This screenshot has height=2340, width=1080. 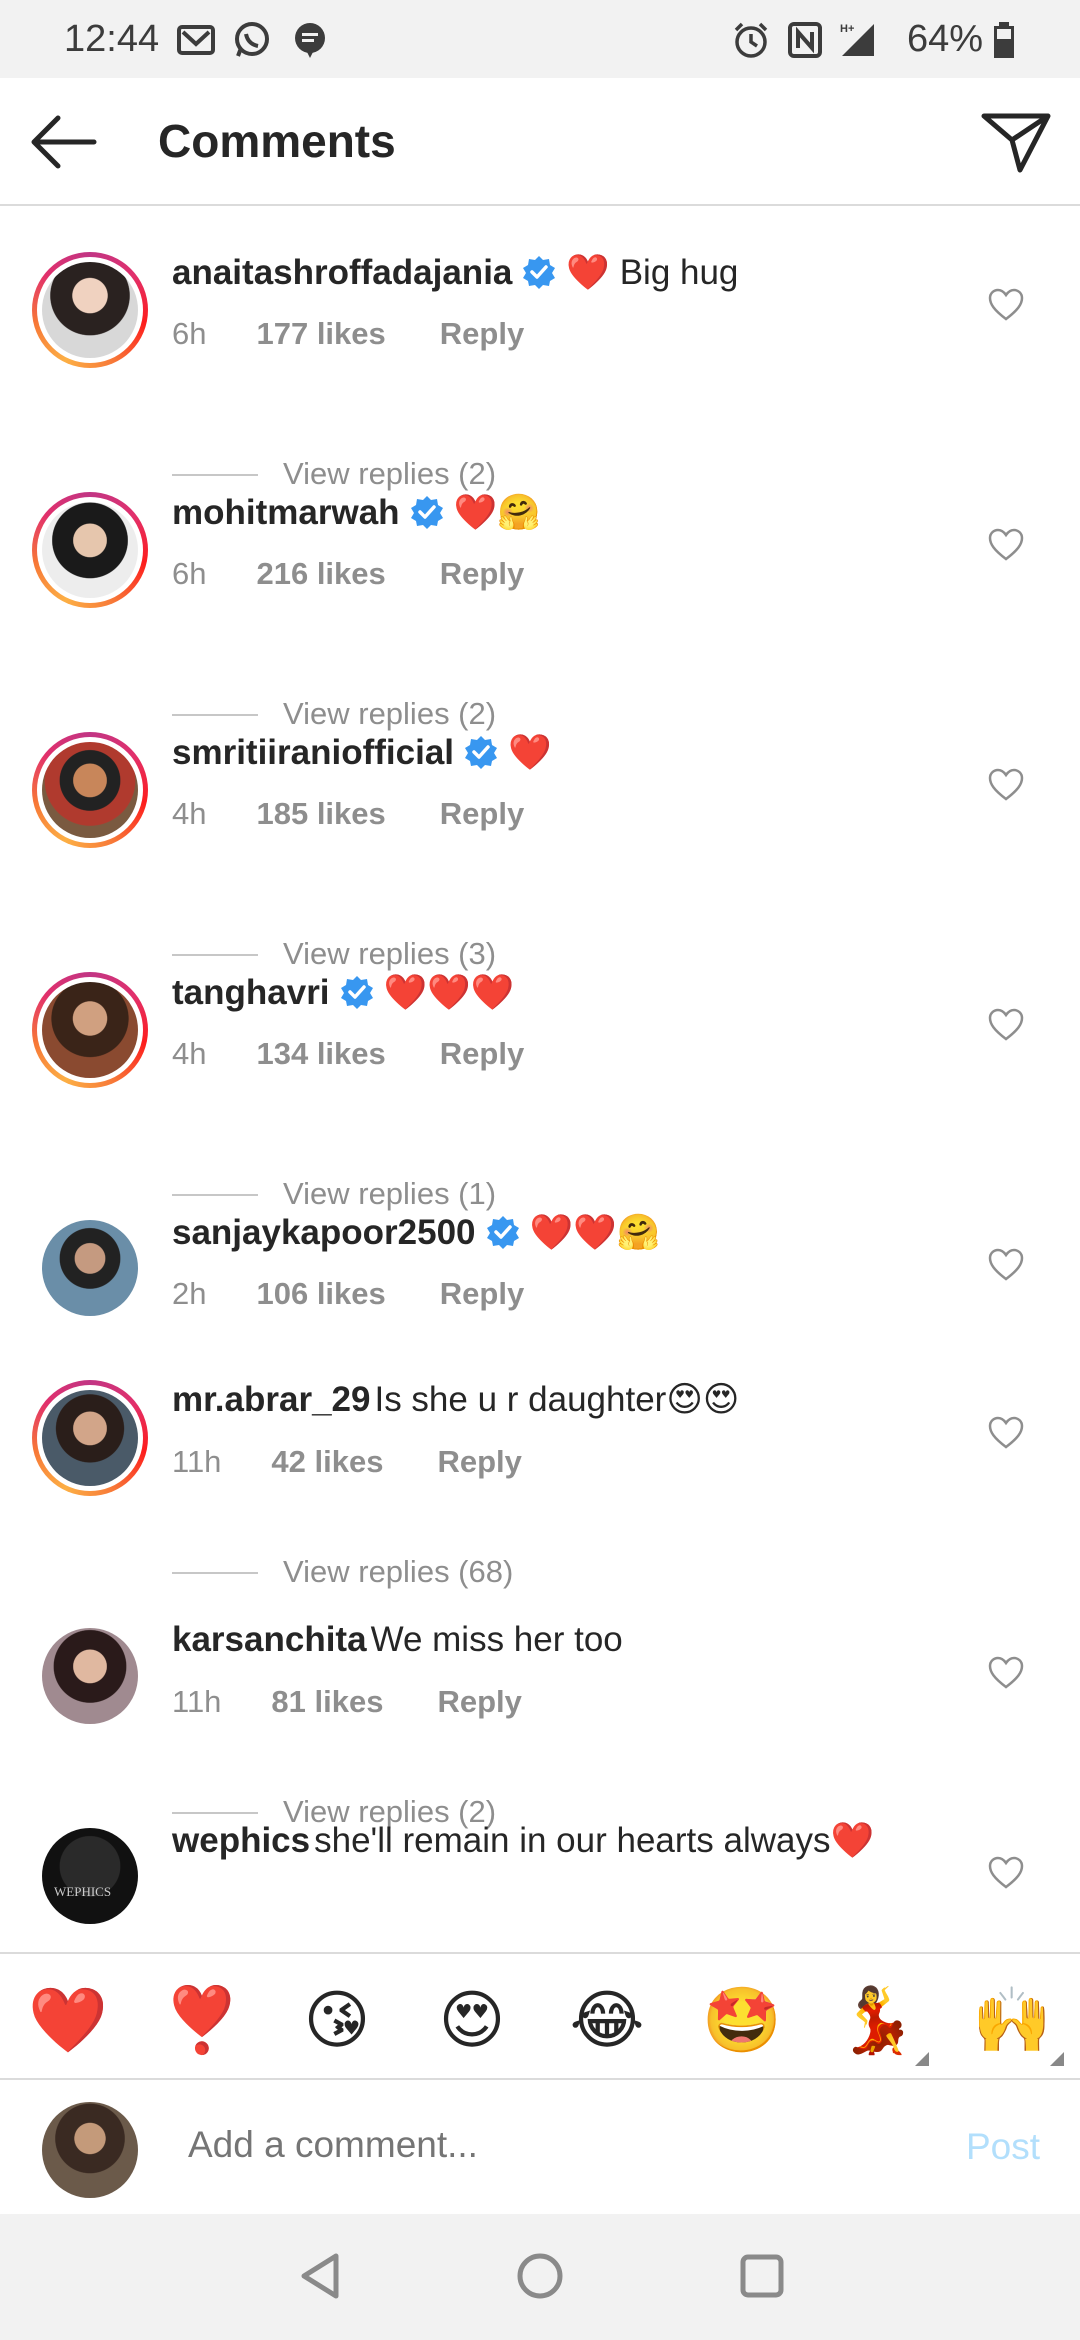 I want to click on reaction-emoji-glyph: ❣️, so click(x=202, y=2020).